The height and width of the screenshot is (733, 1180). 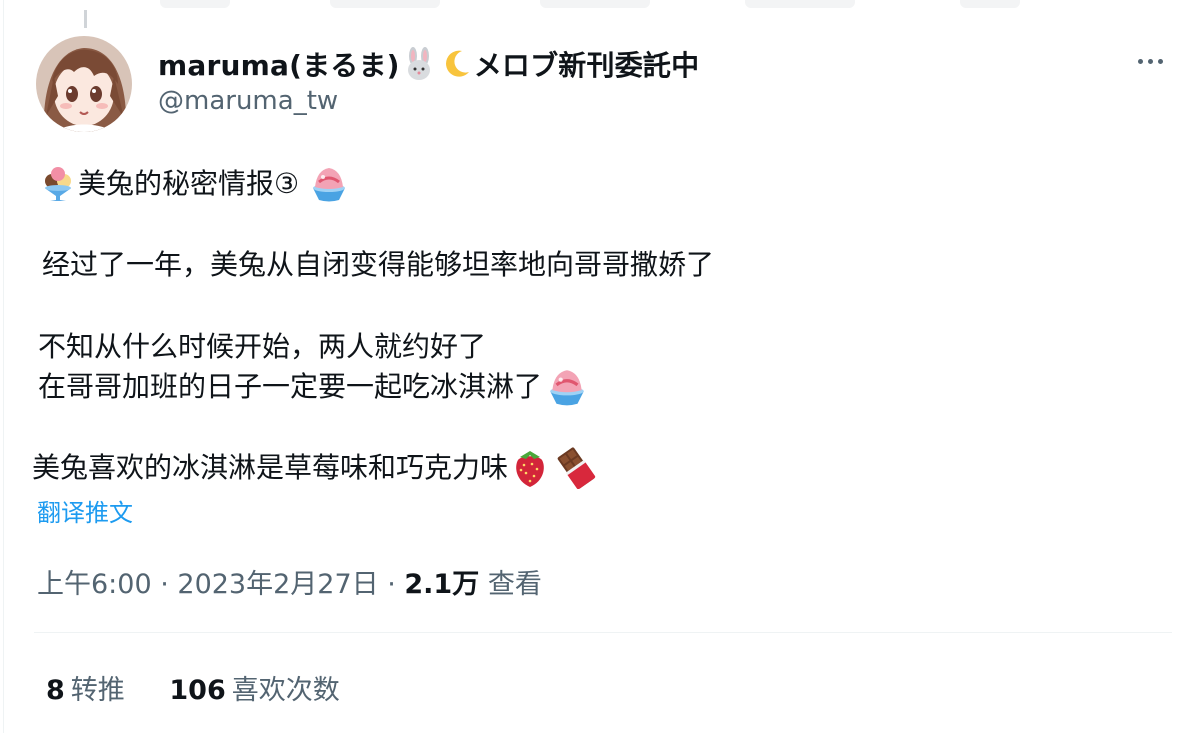 I want to click on views-count: 2.1万, so click(x=442, y=584).